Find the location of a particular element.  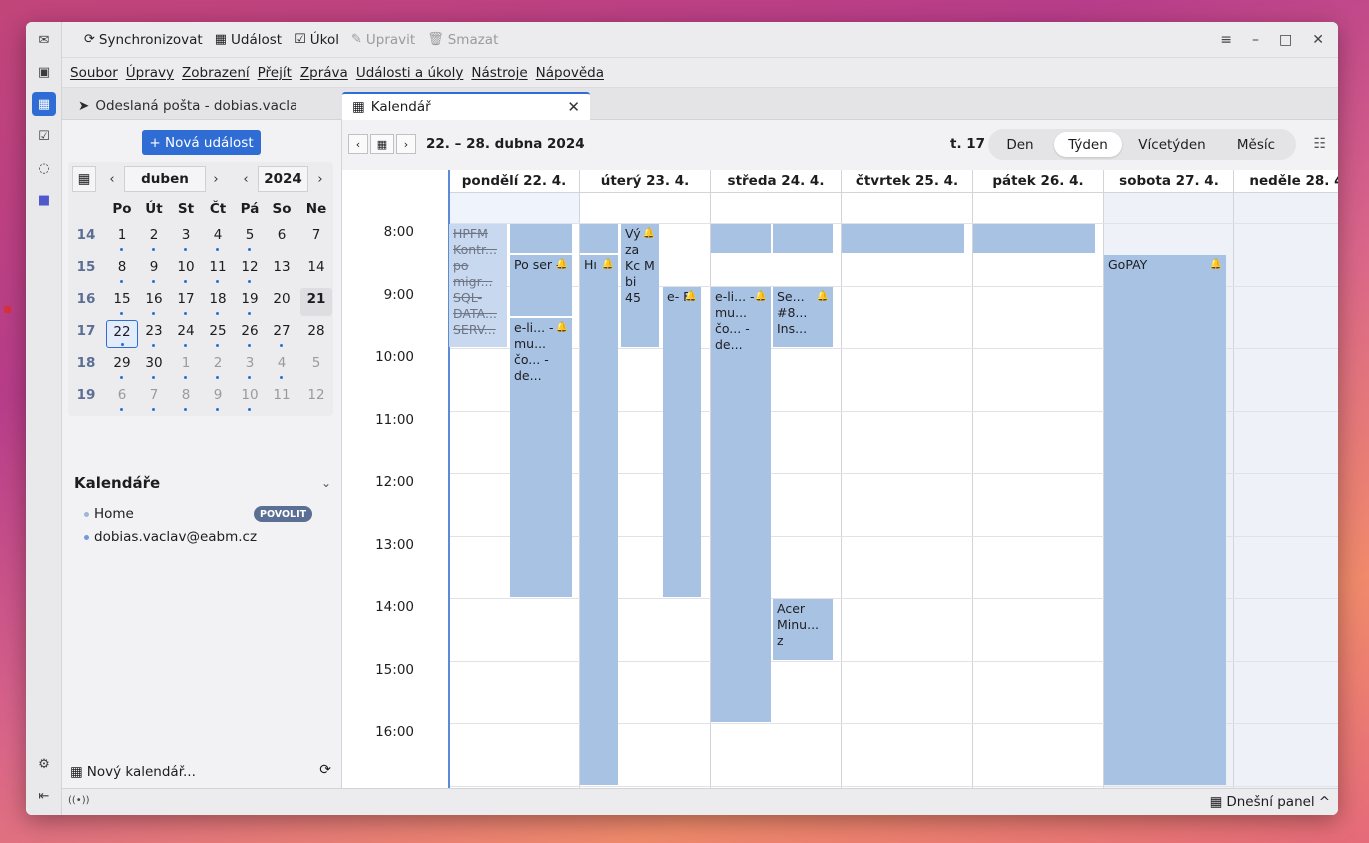

day-cell: 11 is located at coordinates (282, 398).